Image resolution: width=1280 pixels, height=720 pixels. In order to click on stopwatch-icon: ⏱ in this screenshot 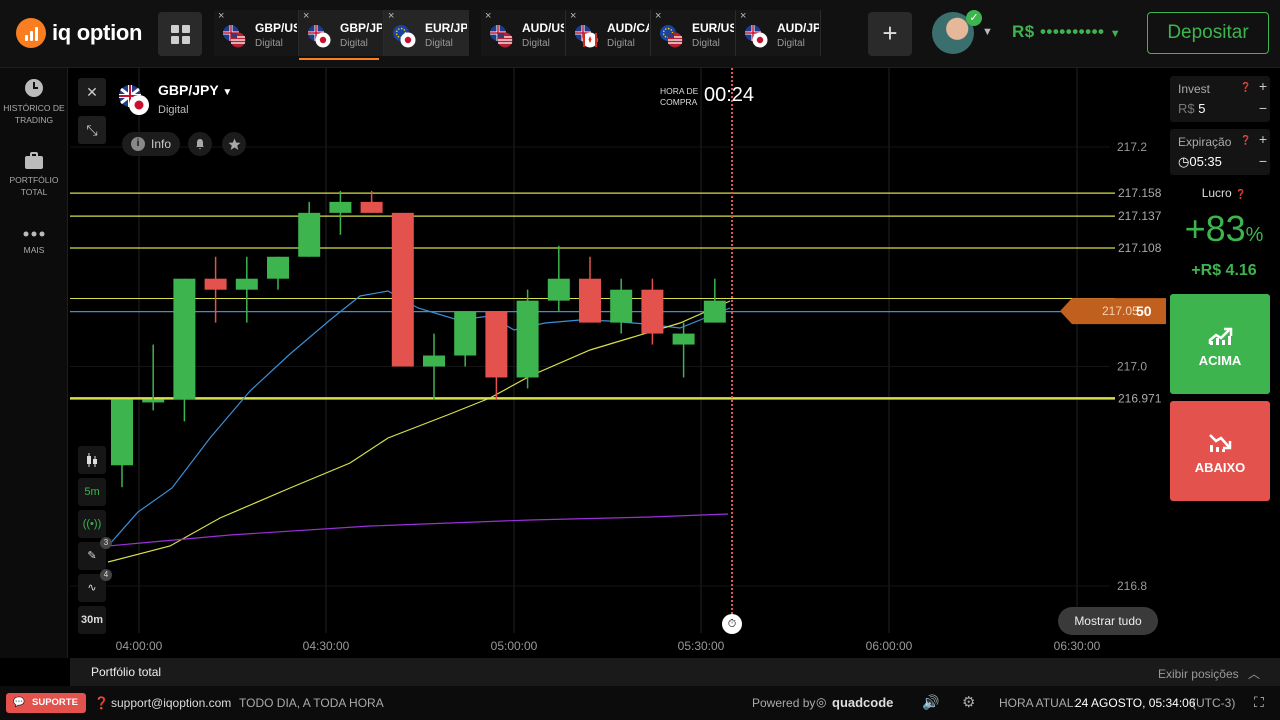, I will do `click(732, 624)`.